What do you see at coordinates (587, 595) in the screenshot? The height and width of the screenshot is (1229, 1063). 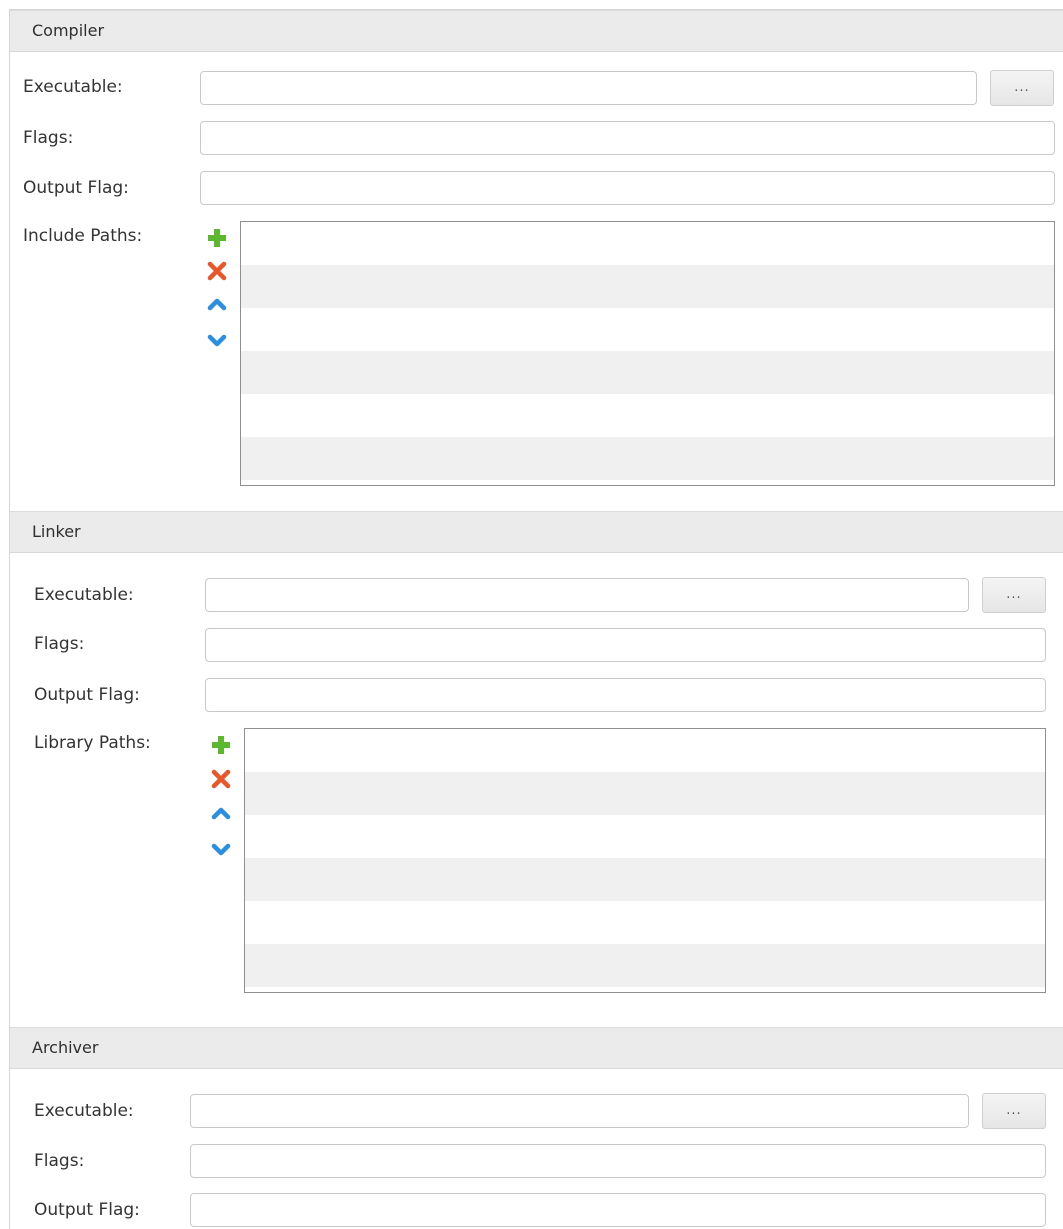 I see `linker-executable-input` at bounding box center [587, 595].